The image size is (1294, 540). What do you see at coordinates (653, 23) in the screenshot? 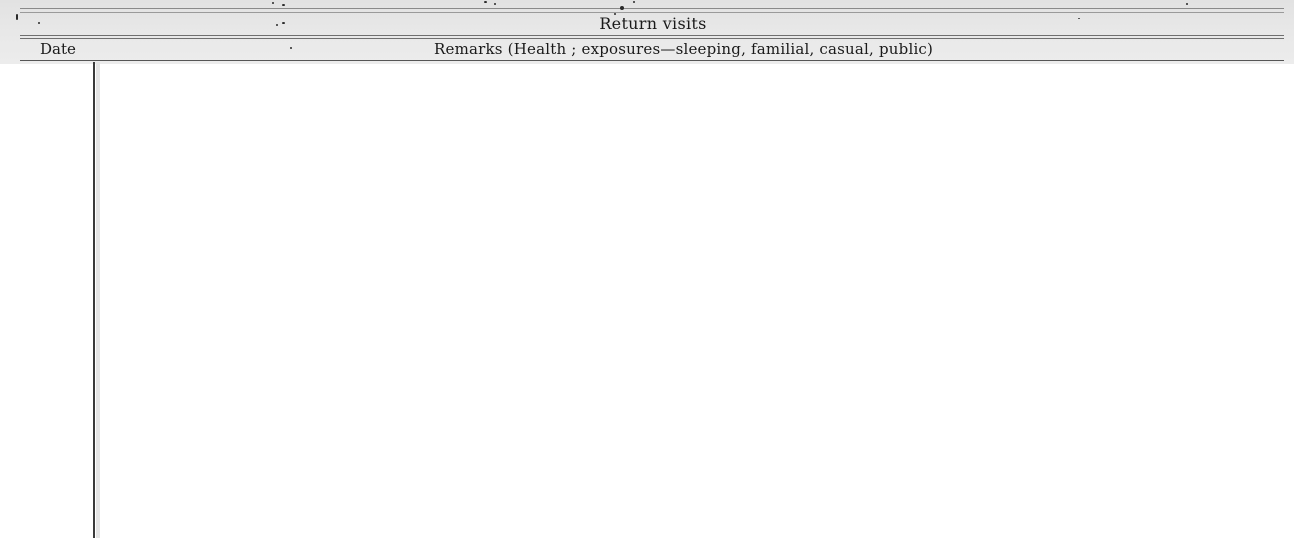
I see `section-title: Return visits` at bounding box center [653, 23].